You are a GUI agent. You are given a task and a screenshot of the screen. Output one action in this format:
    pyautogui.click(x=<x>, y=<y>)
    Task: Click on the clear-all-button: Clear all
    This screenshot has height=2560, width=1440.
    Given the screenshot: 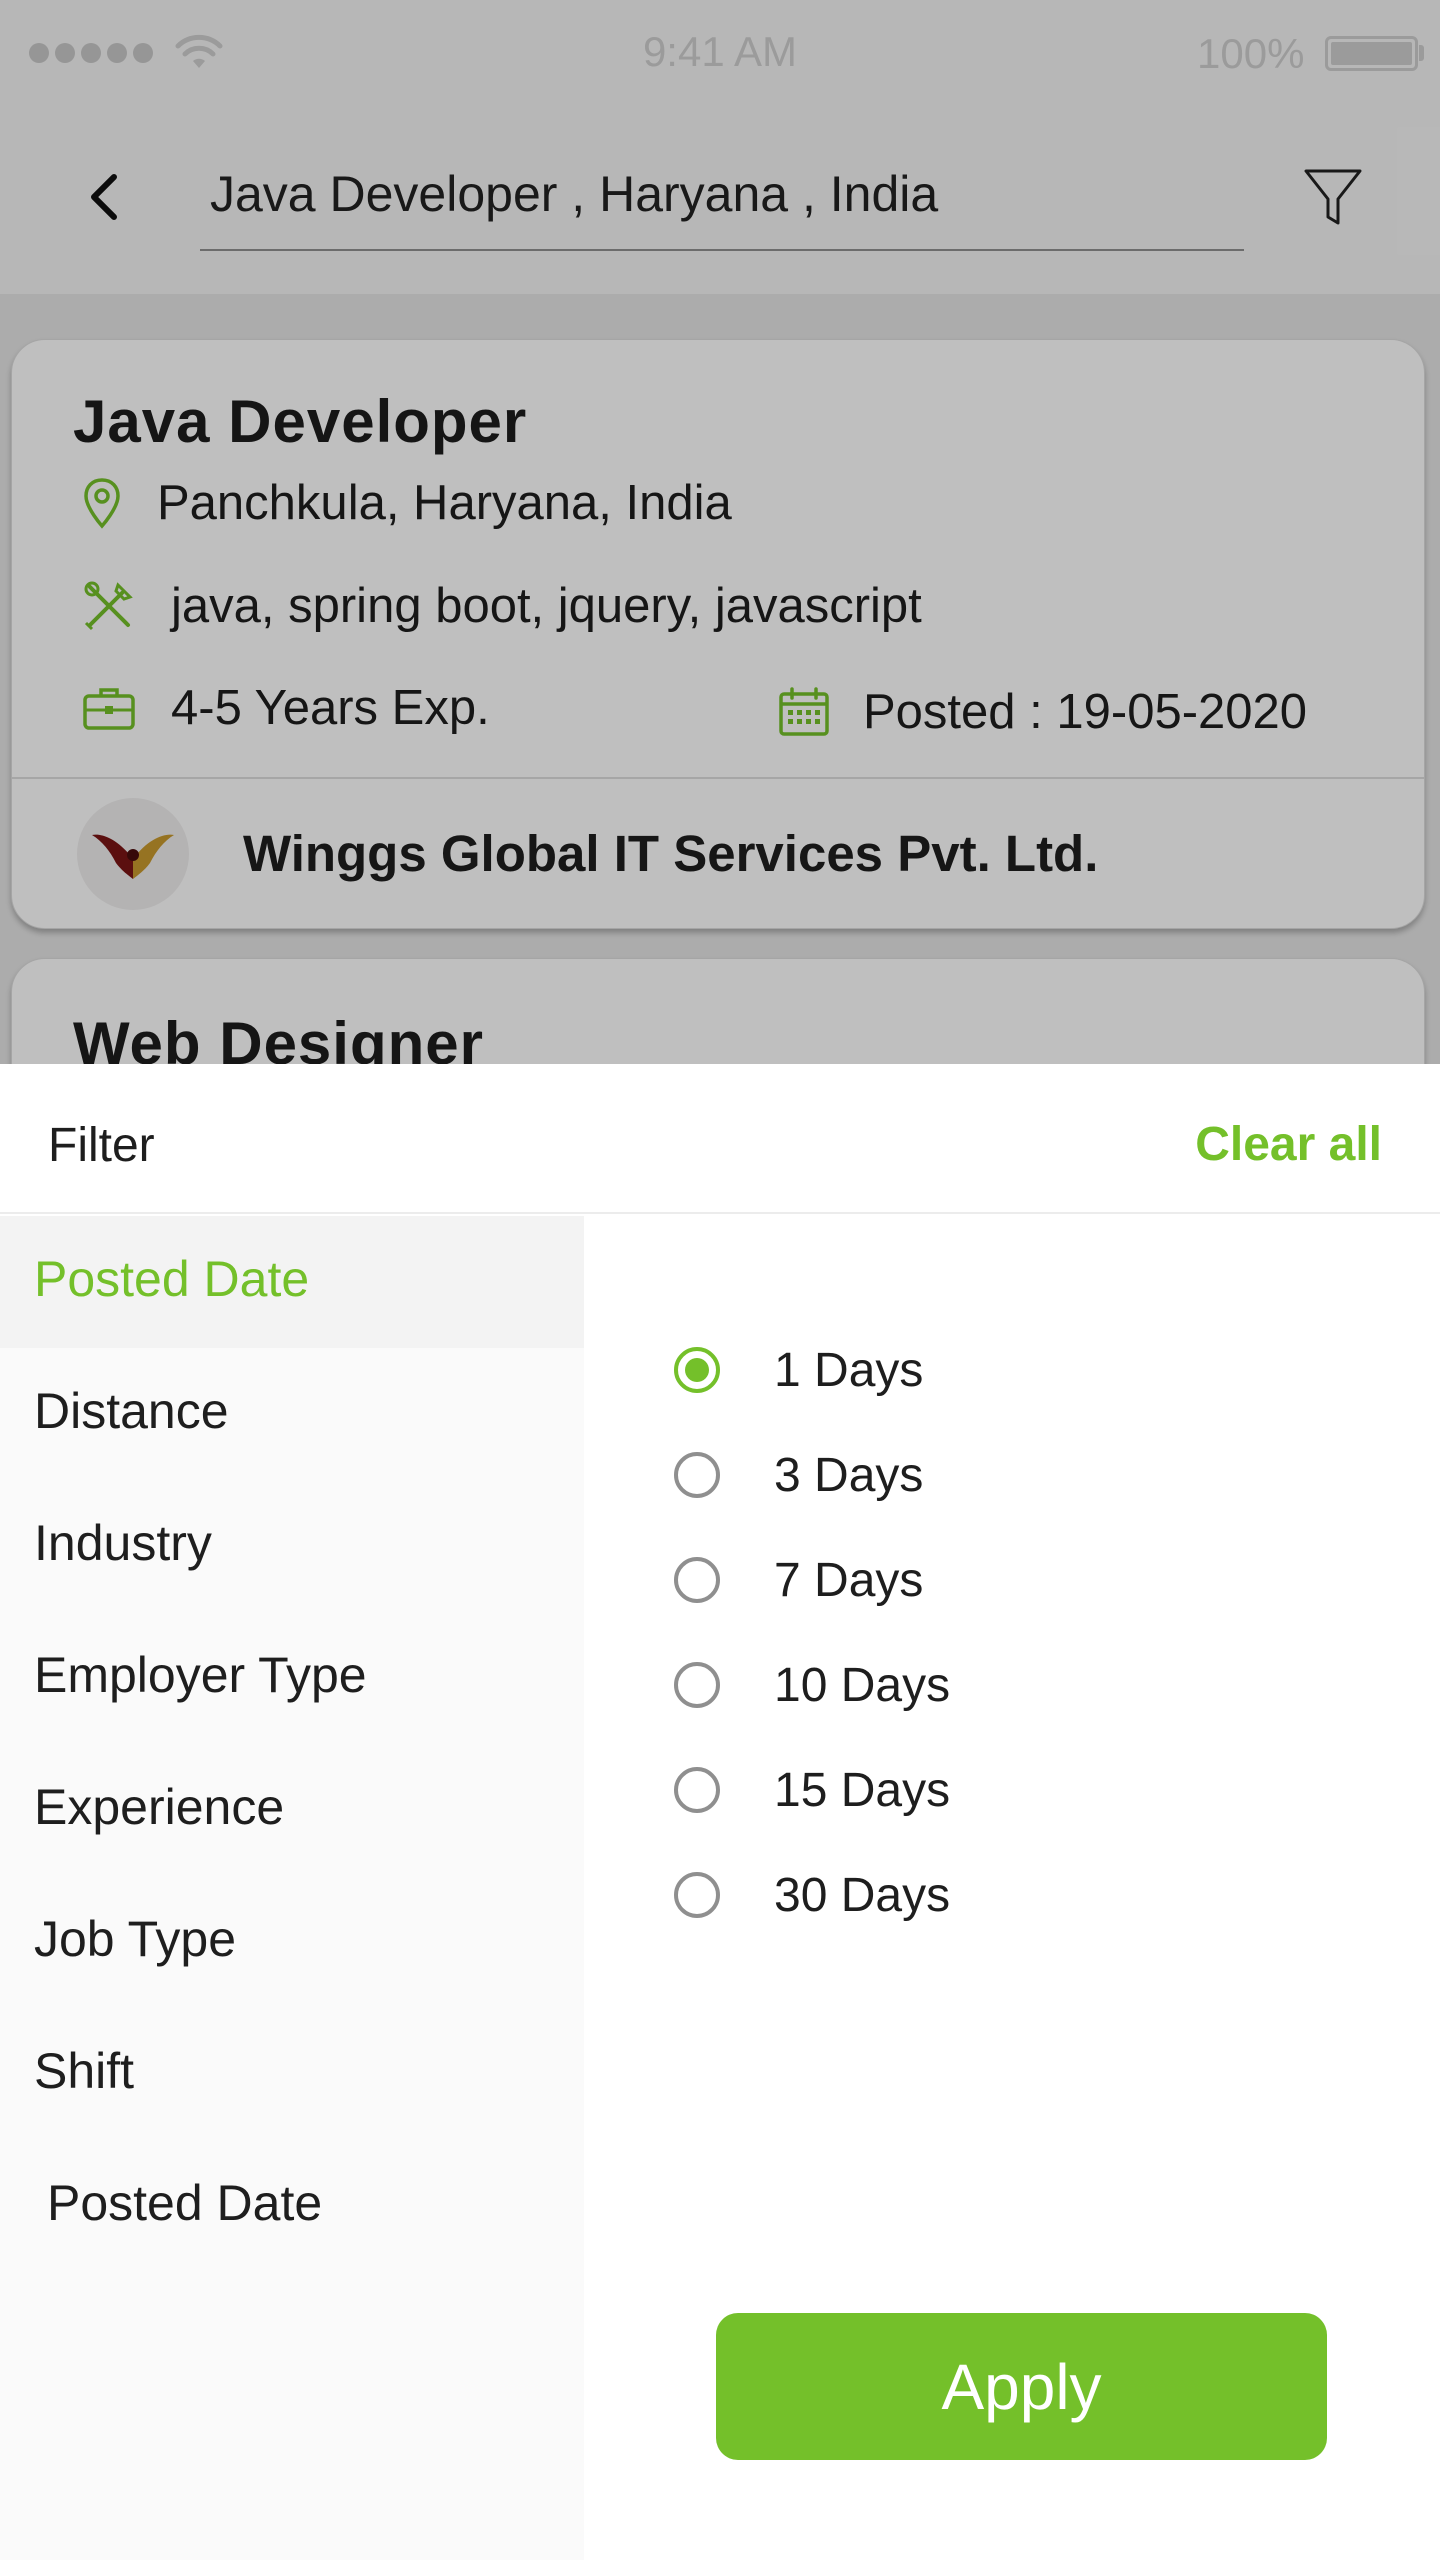 What is the action you would take?
    pyautogui.click(x=1288, y=1144)
    